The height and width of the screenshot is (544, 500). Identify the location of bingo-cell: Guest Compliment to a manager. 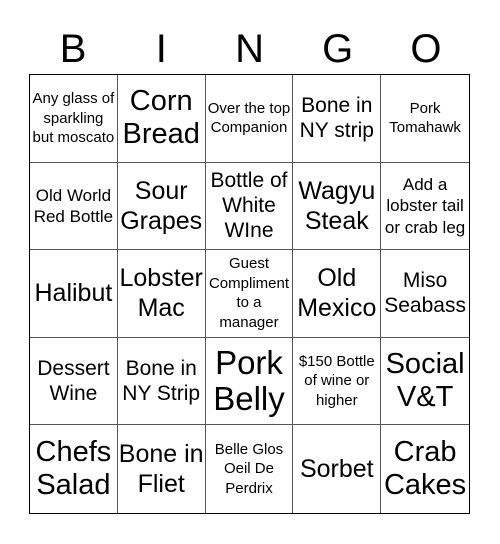
(249, 294).